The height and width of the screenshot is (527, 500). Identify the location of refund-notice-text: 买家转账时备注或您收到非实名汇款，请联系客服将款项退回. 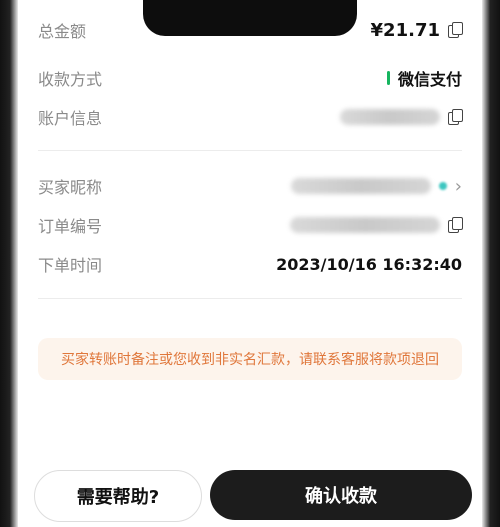
(250, 360).